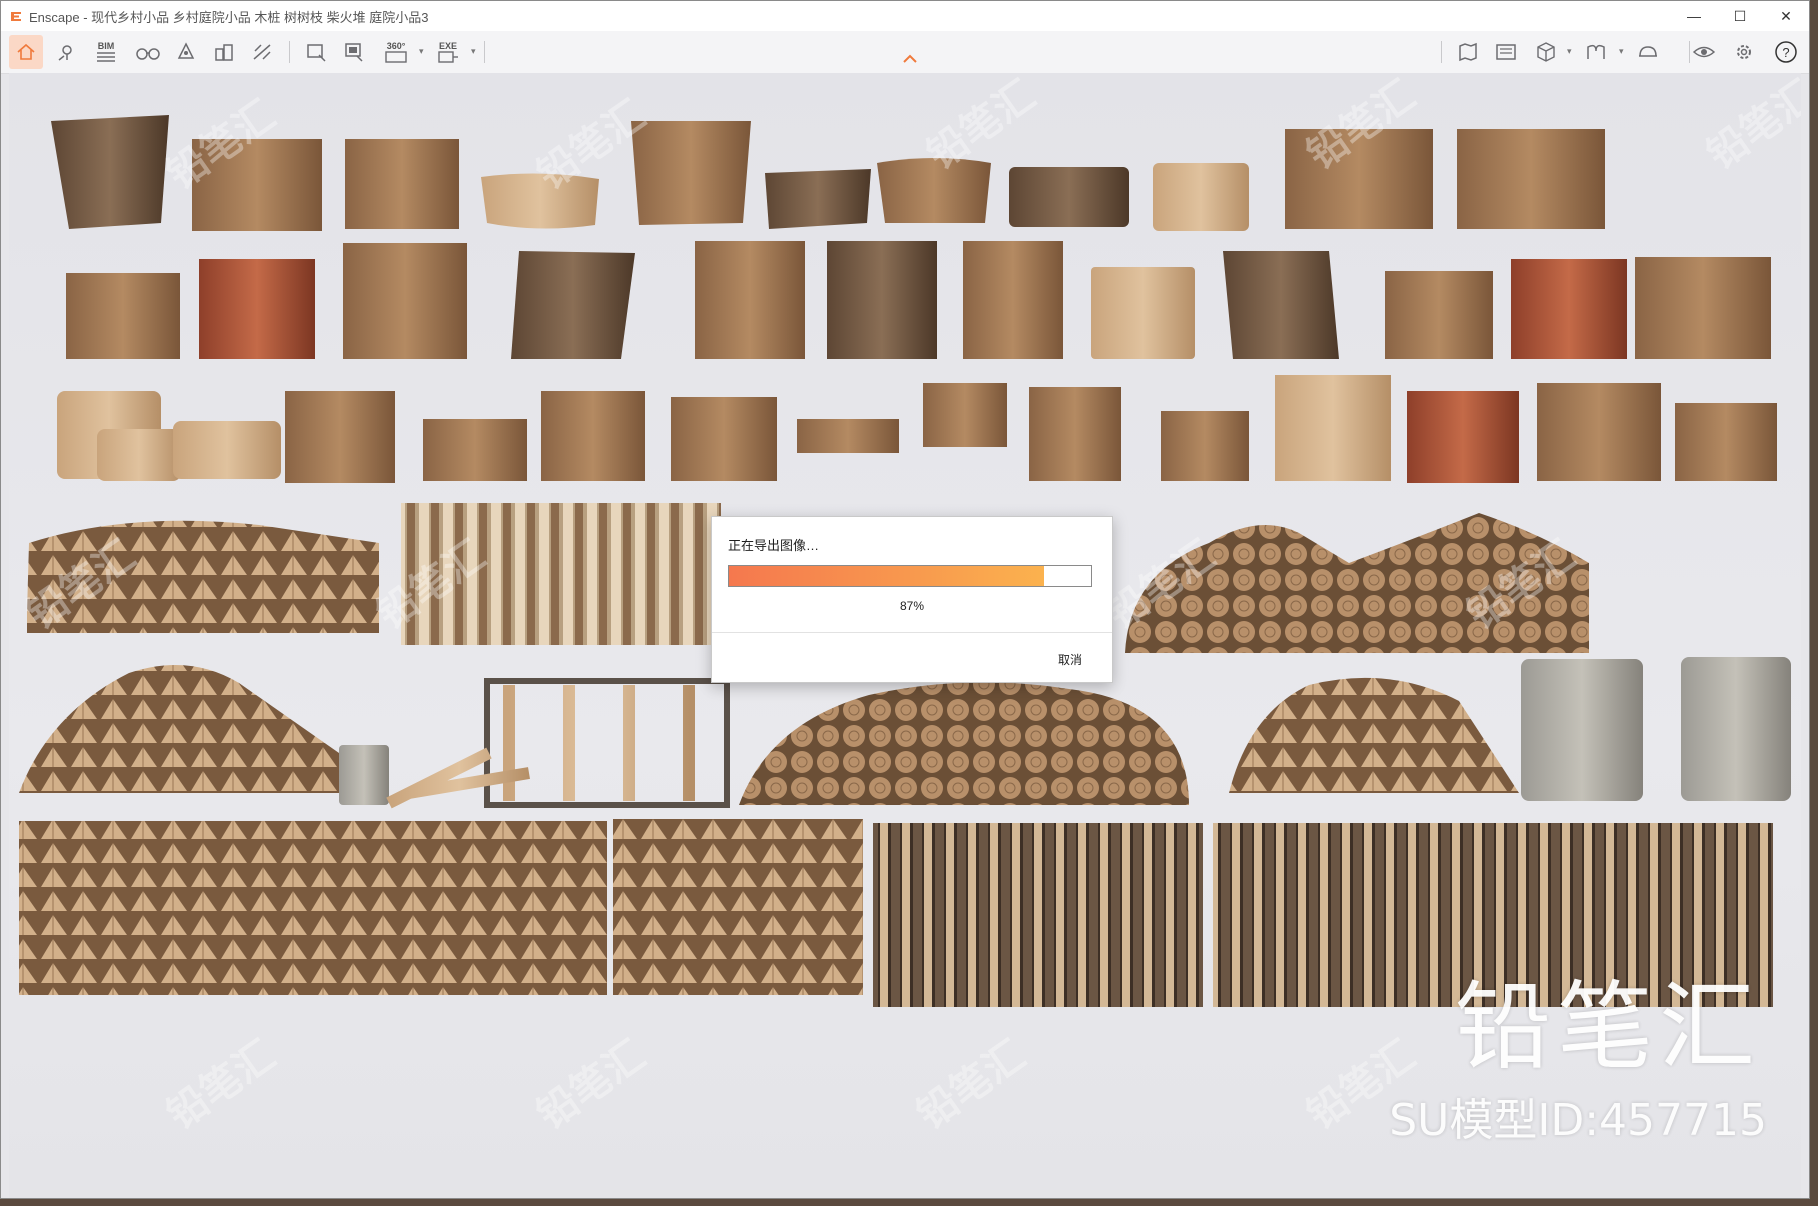  Describe the element at coordinates (1608, 1027) in the screenshot. I see `brand-watermark: 铅笔汇` at that location.